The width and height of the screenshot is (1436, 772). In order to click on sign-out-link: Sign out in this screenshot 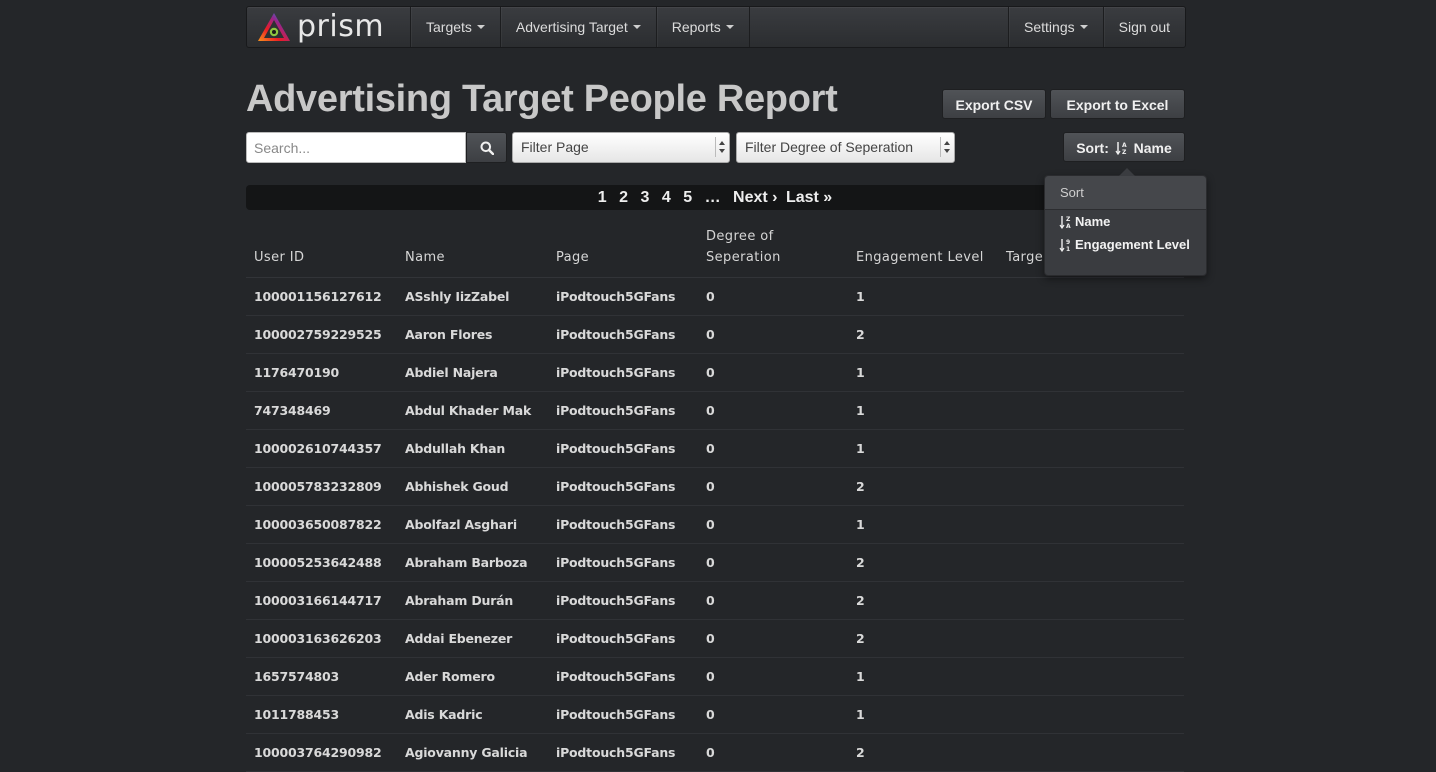, I will do `click(1143, 27)`.